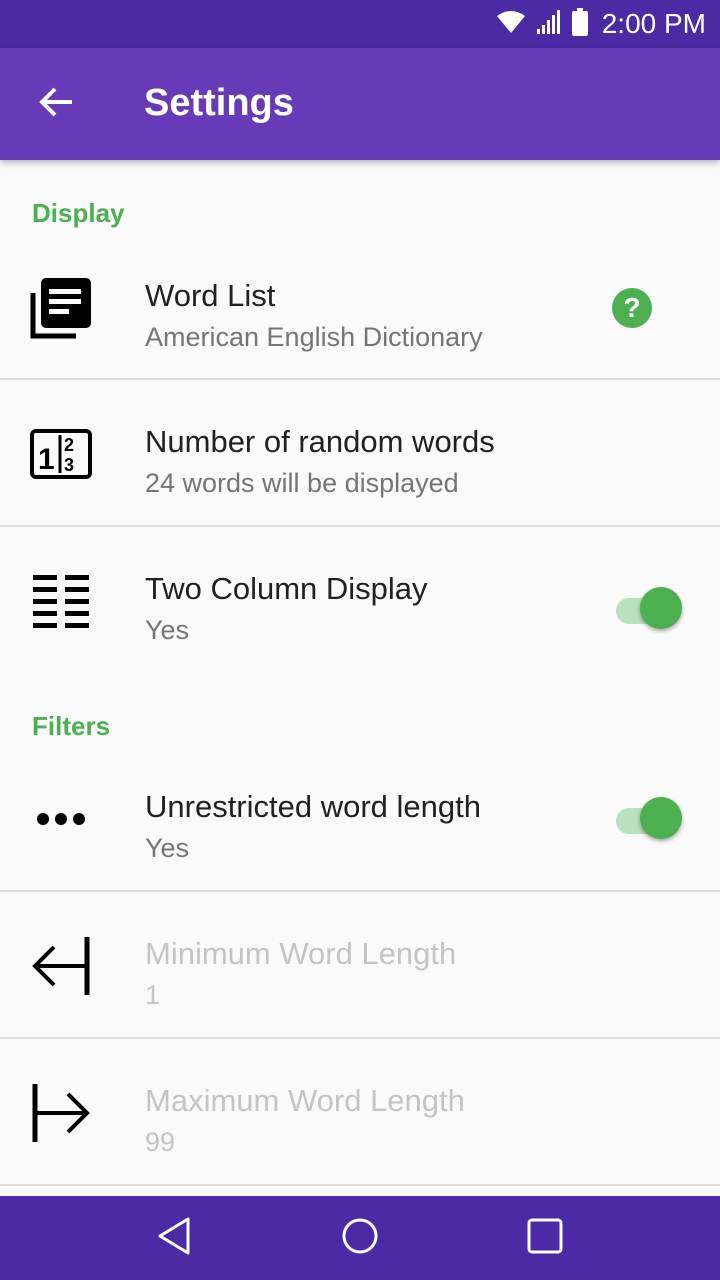 This screenshot has height=1280, width=720. Describe the element at coordinates (69, 465) in the screenshot. I see `svg-text: 3` at that location.